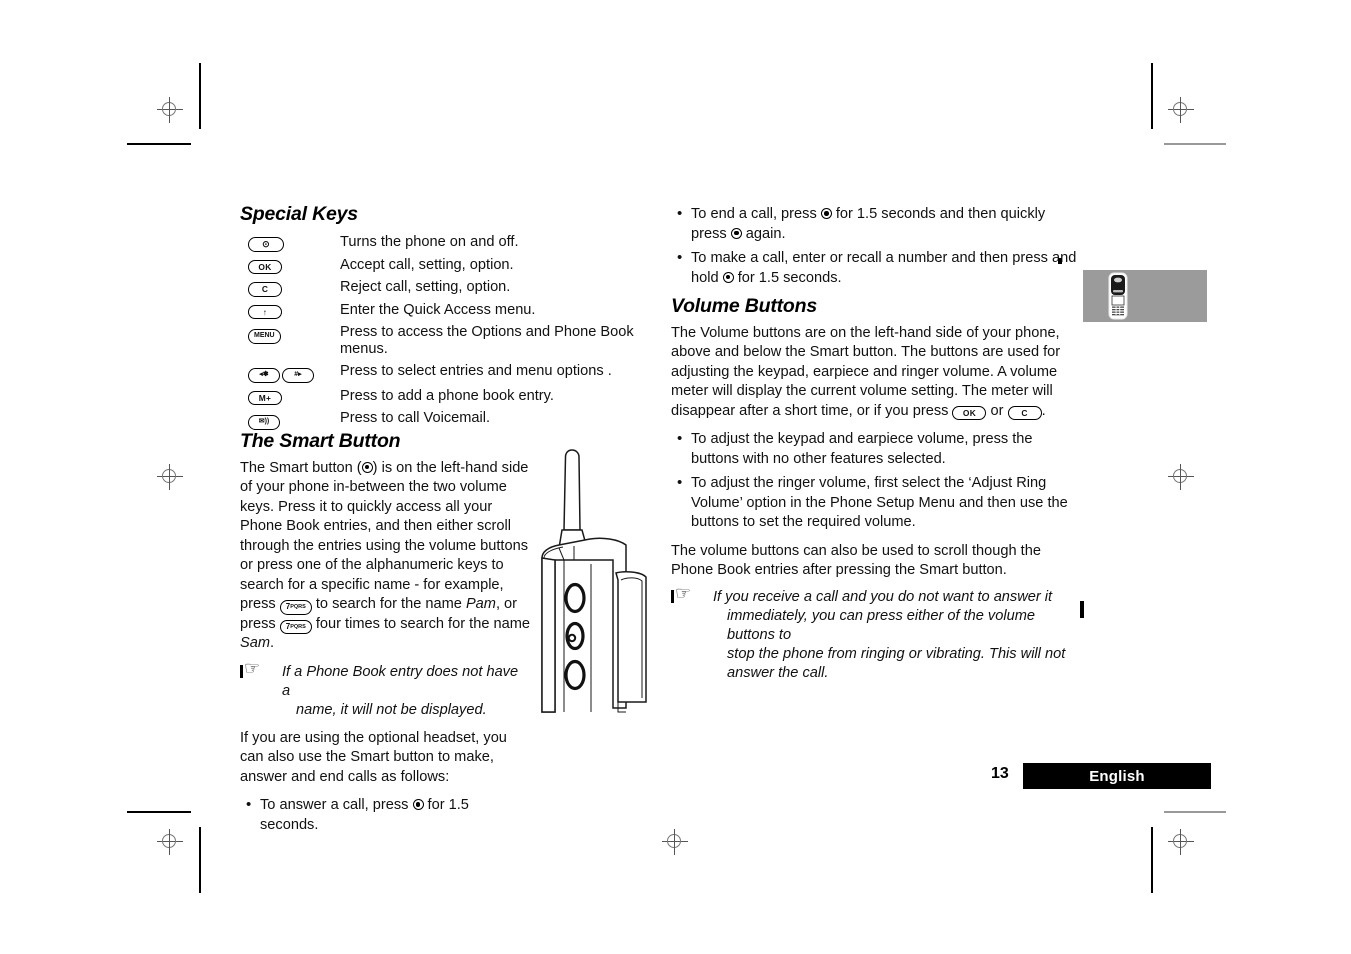  I want to click on table-row: ↑ Enter the Quick Access menu., so click(450, 310).